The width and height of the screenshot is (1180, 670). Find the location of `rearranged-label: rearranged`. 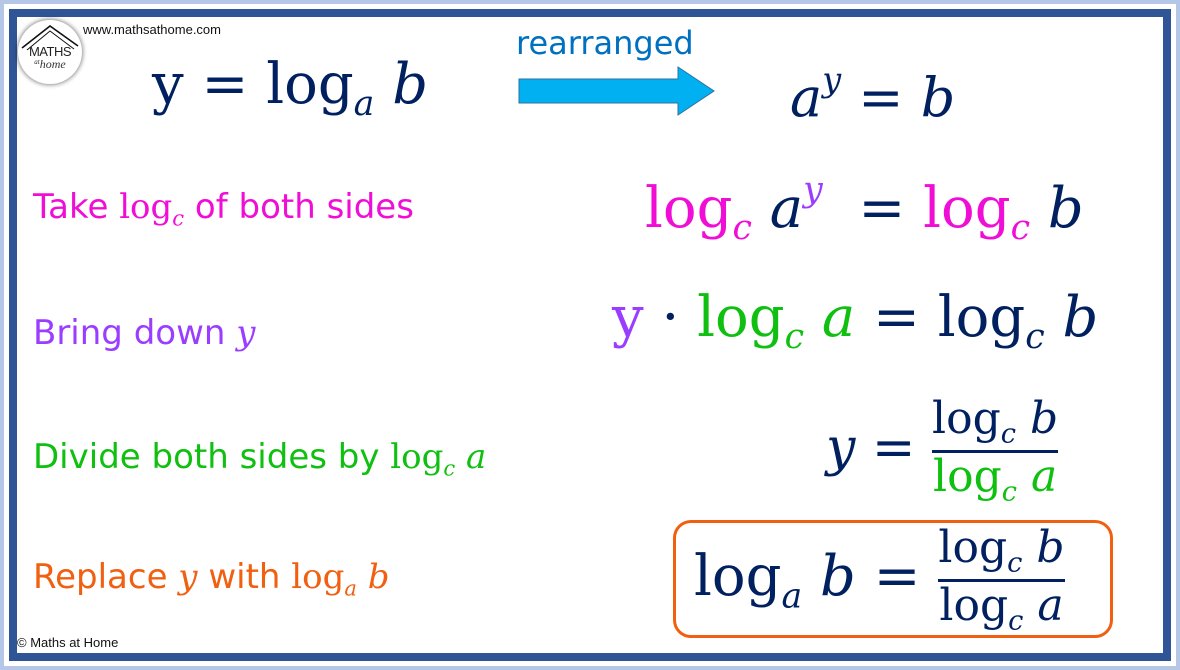

rearranged-label: rearranged is located at coordinates (605, 43).